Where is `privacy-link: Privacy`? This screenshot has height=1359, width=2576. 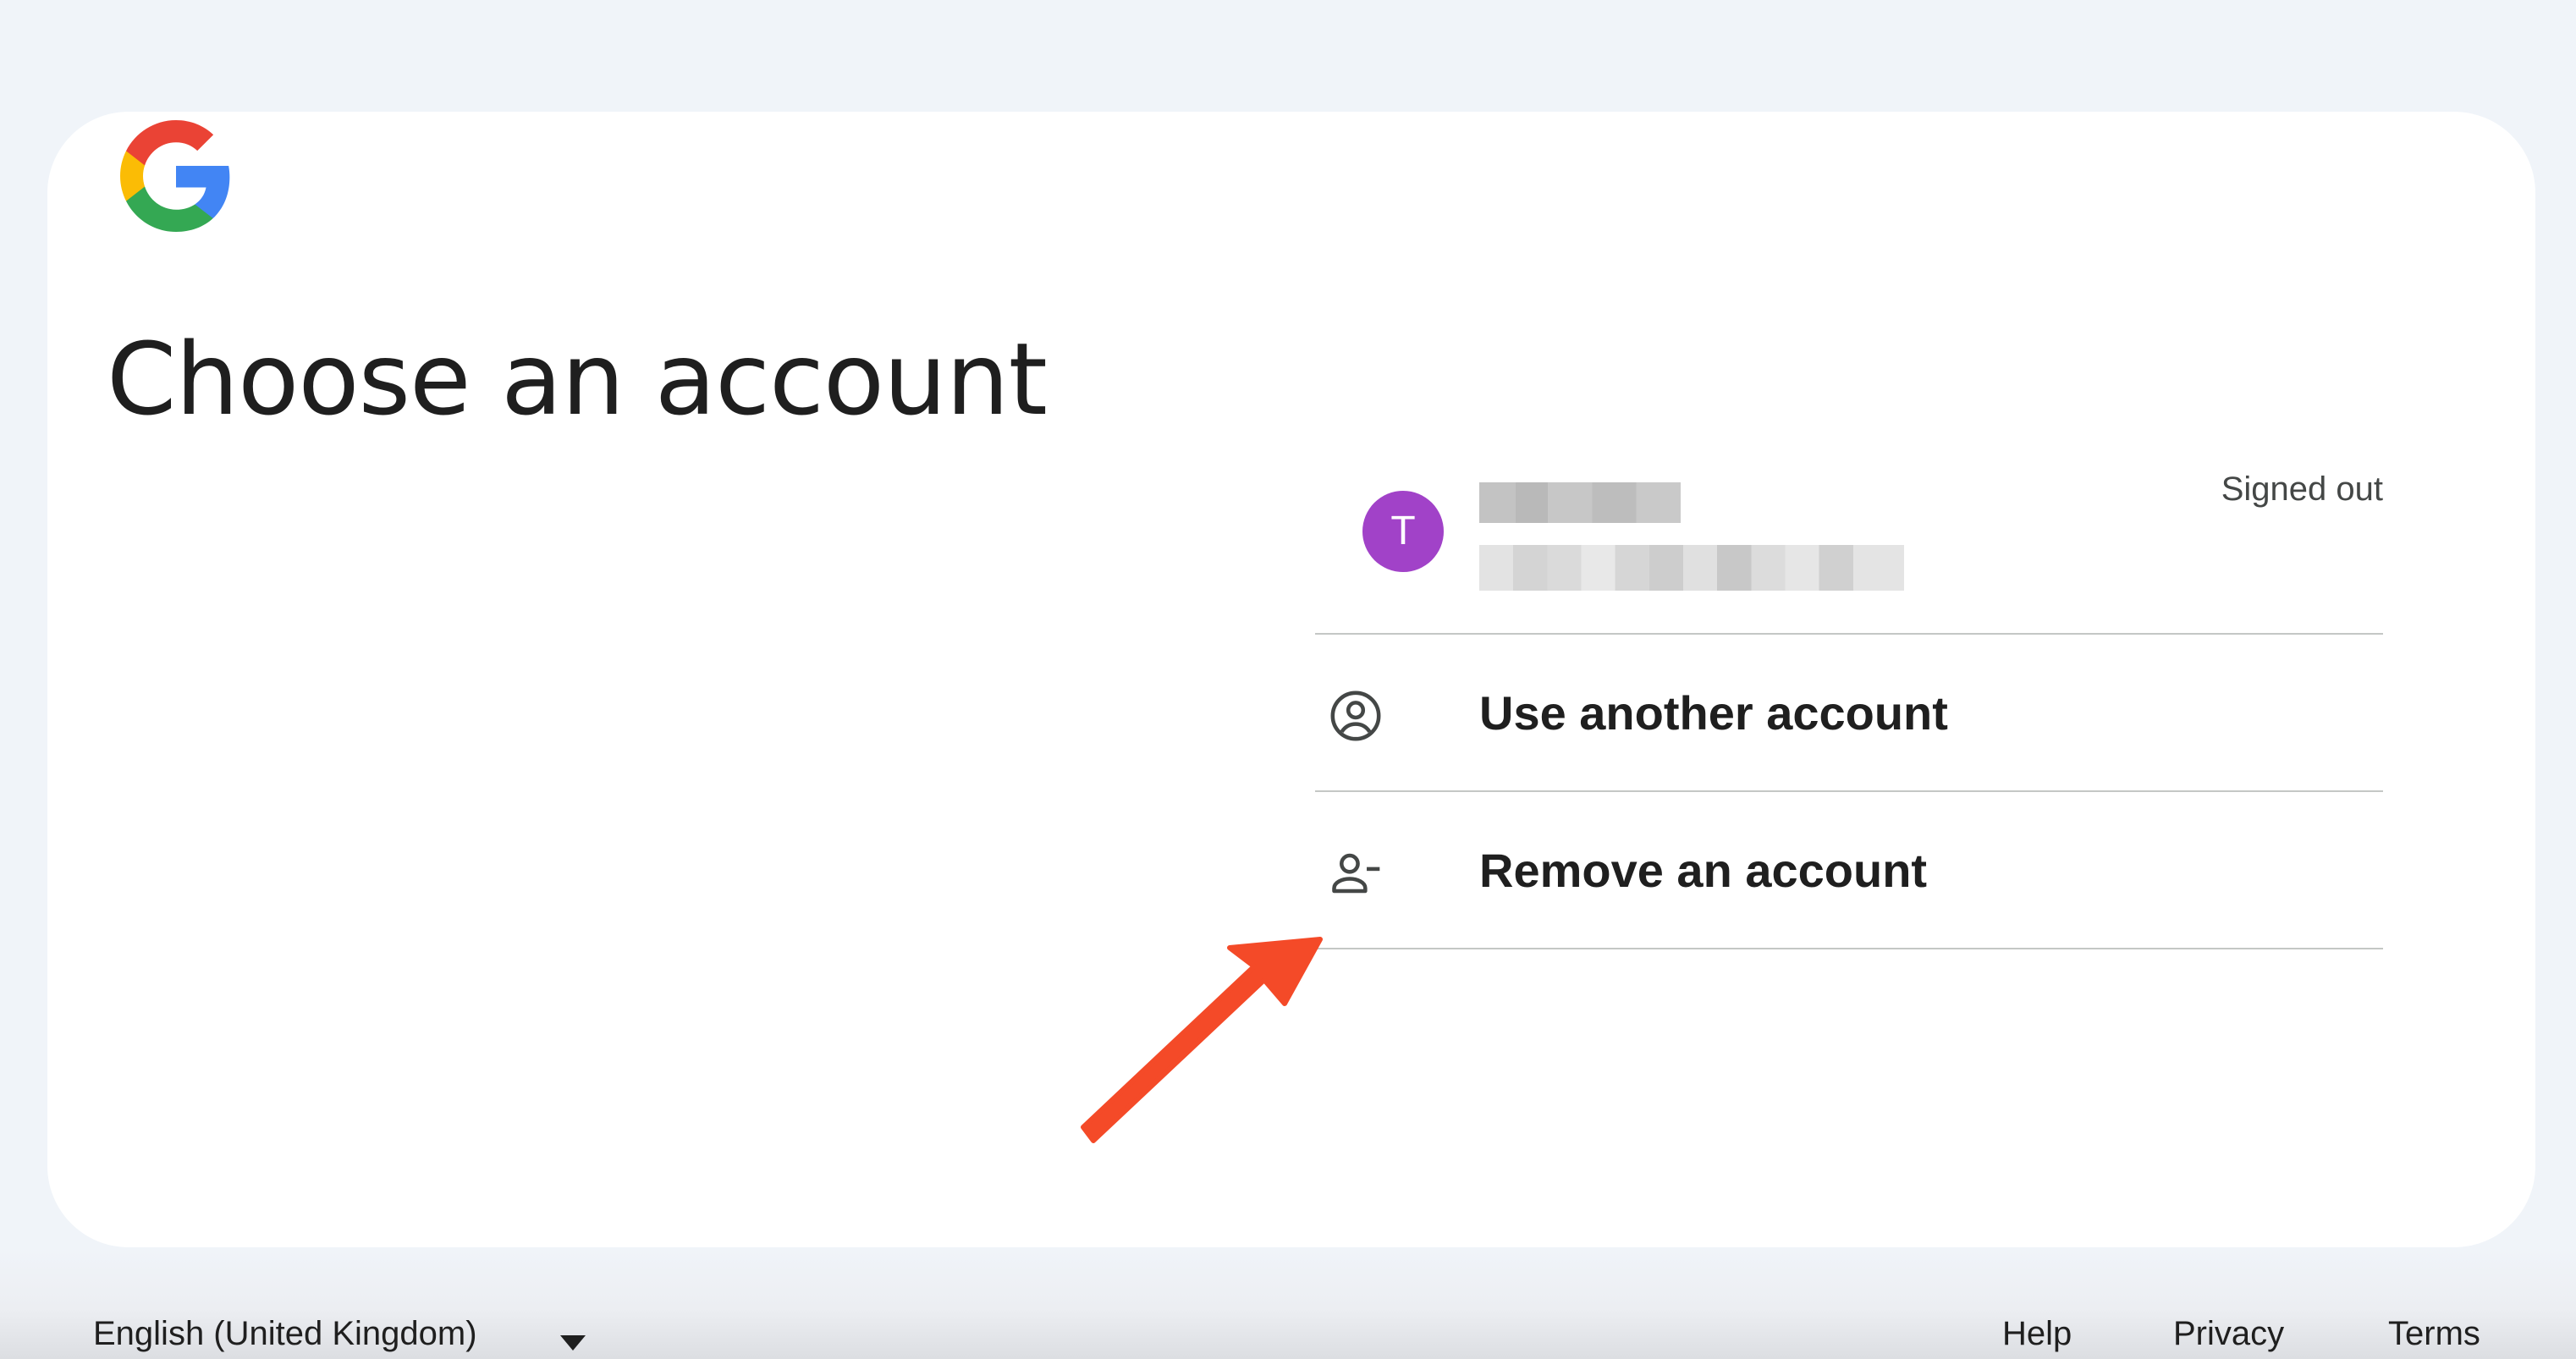 privacy-link: Privacy is located at coordinates (2228, 1334).